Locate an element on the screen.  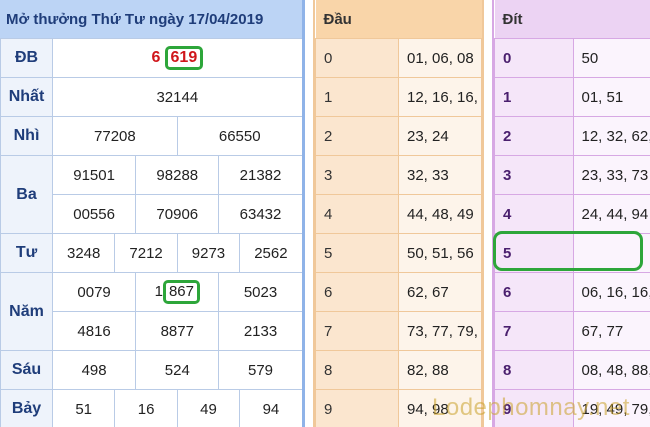
dau-row: 8 82, 88 is located at coordinates (398, 370).